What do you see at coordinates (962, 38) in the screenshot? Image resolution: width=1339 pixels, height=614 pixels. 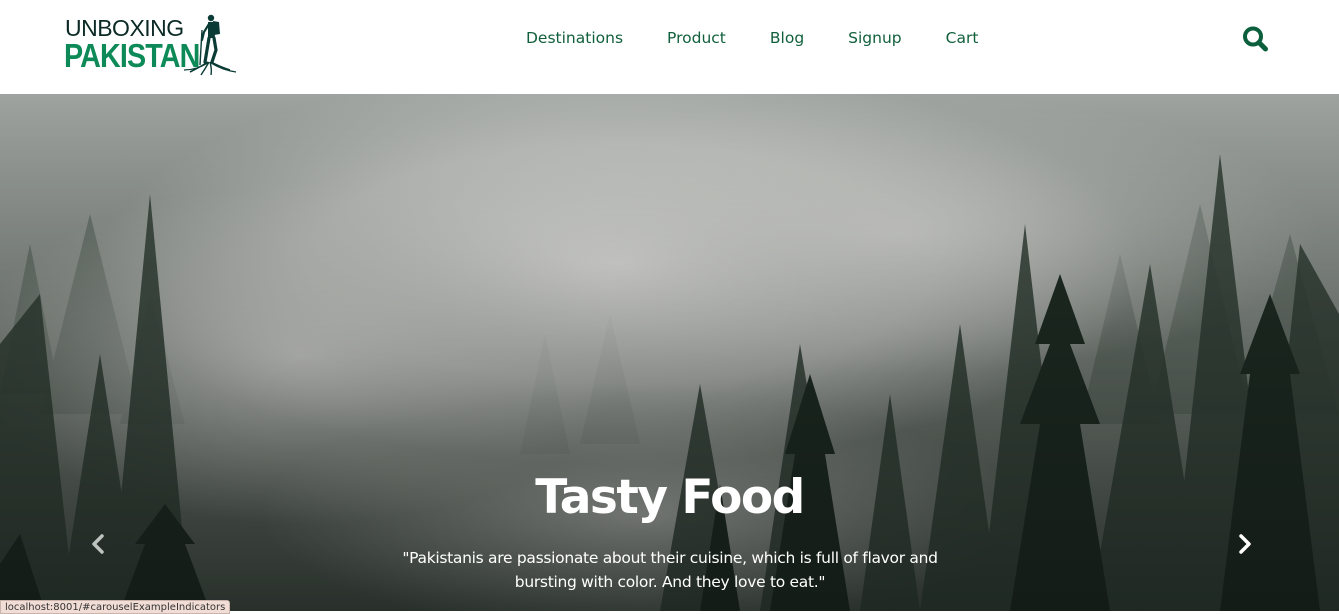 I see `nav-link-cart: Cart` at bounding box center [962, 38].